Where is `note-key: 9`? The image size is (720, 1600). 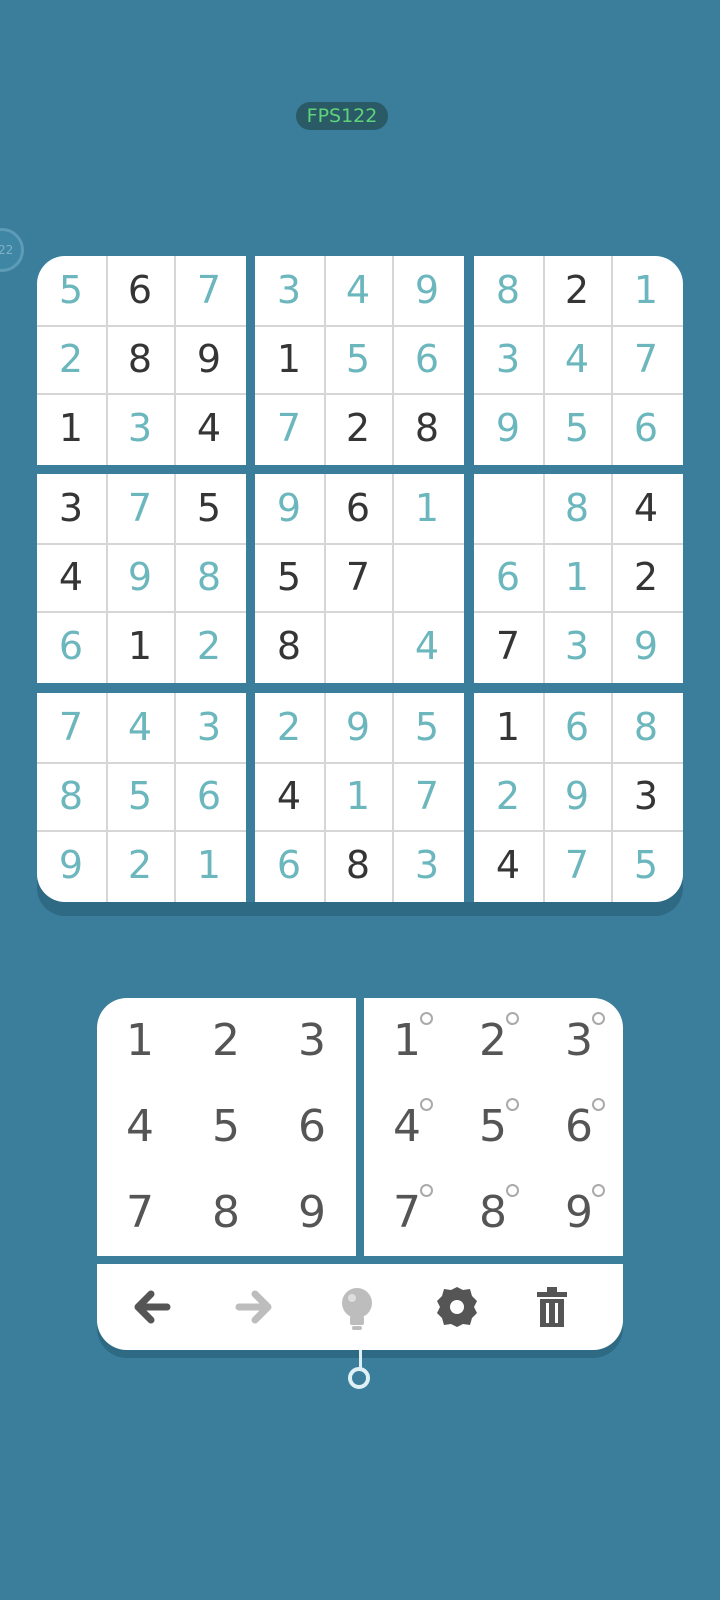
note-key: 9 is located at coordinates (579, 1213).